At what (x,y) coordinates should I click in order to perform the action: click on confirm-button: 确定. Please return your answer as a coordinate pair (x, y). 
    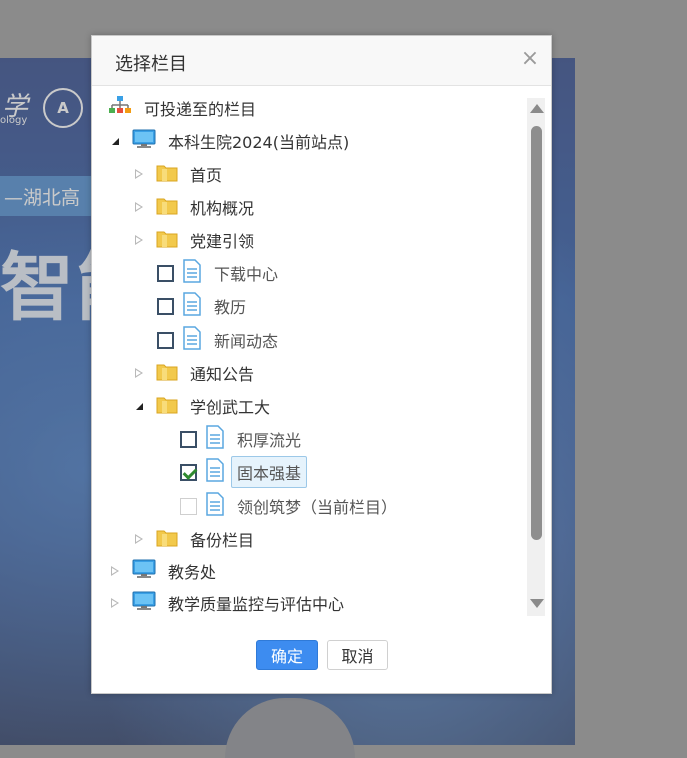
    Looking at the image, I should click on (287, 655).